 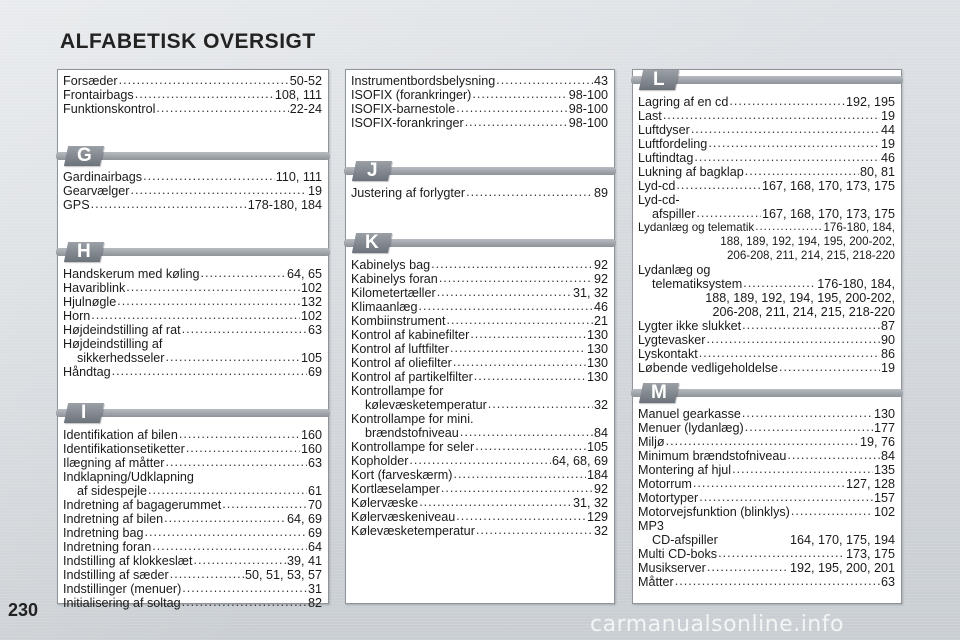 What do you see at coordinates (600, 307) in the screenshot?
I see `entry-pages: 46` at bounding box center [600, 307].